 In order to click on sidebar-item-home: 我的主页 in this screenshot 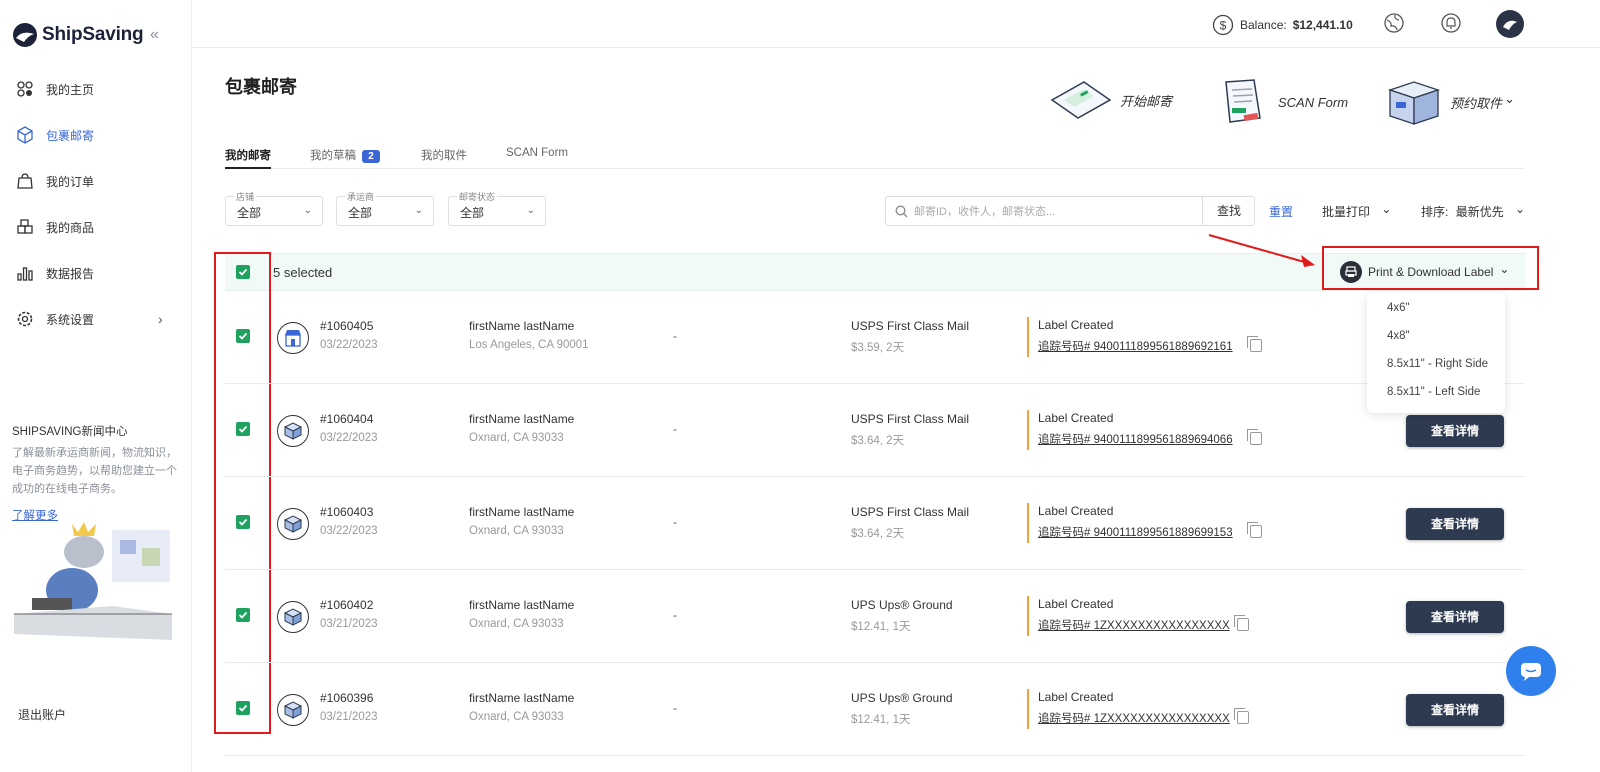, I will do `click(95, 89)`.